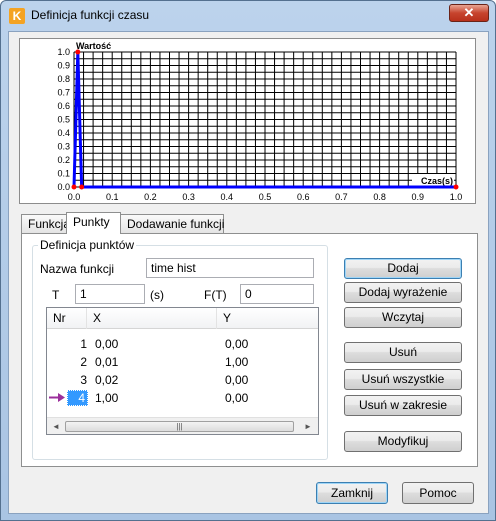 The image size is (496, 521). Describe the element at coordinates (303, 197) in the screenshot. I see `x-tick-label: 0.6` at that location.